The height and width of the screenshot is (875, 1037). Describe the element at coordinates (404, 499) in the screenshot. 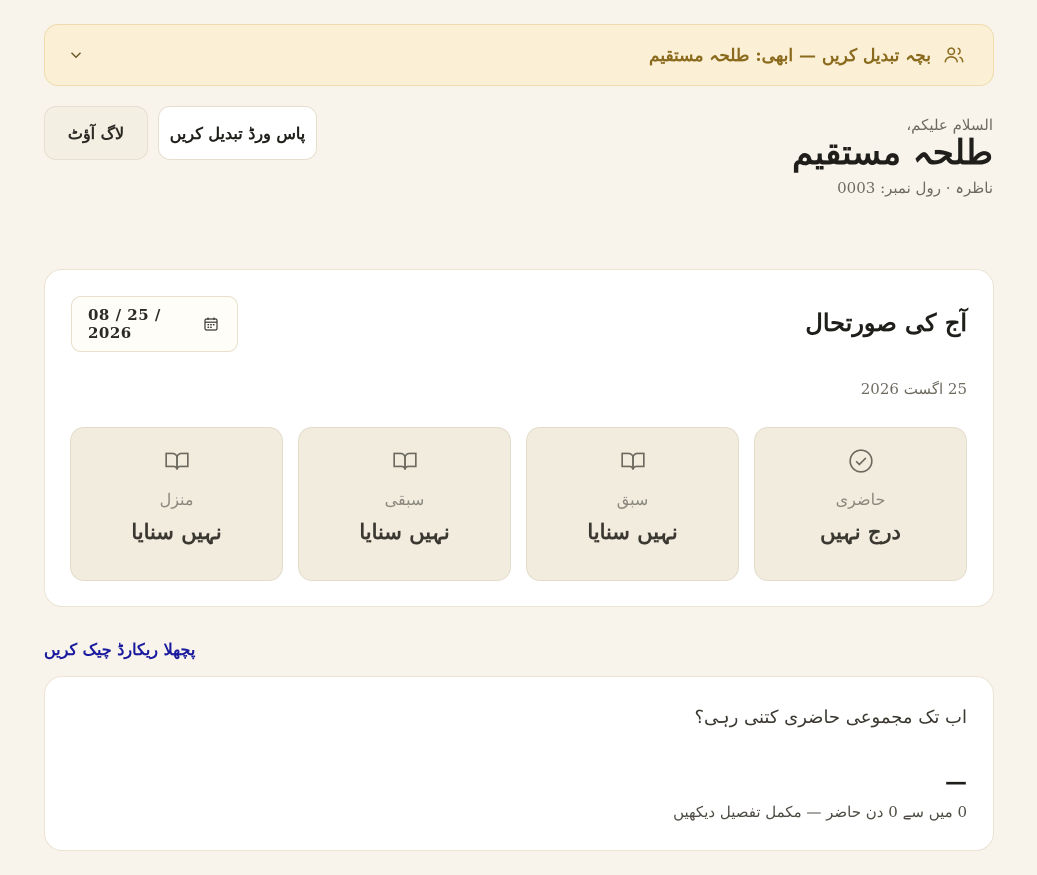

I see `stat-label: سبقی` at that location.